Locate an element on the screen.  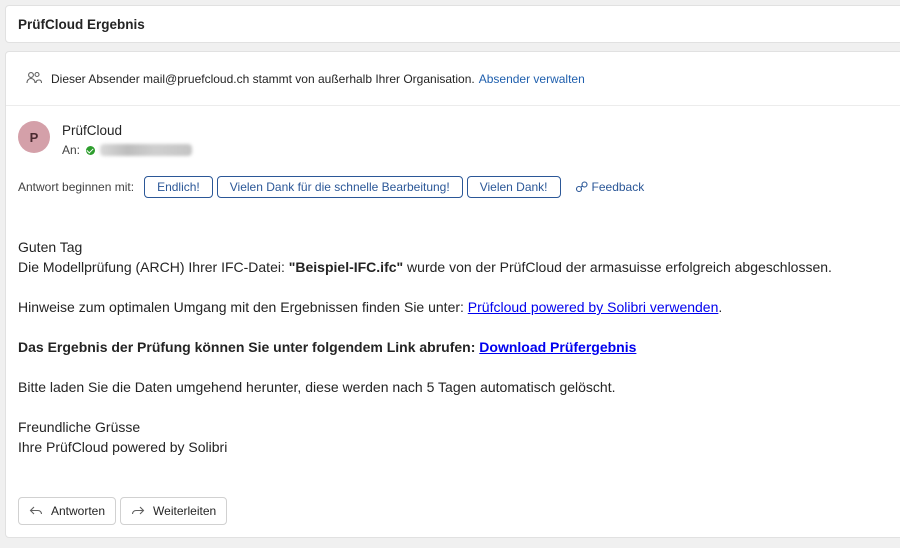
signature: Ihre PrüfCloud powered by Solibri is located at coordinates (123, 447).